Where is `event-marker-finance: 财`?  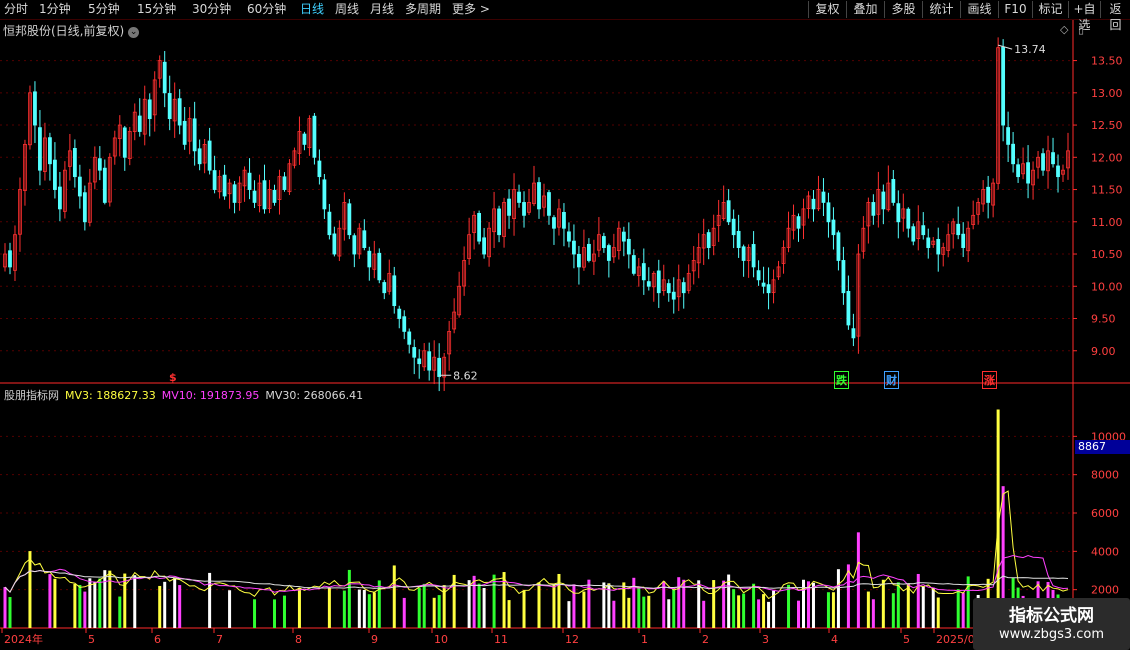
event-marker-finance: 财 is located at coordinates (891, 380).